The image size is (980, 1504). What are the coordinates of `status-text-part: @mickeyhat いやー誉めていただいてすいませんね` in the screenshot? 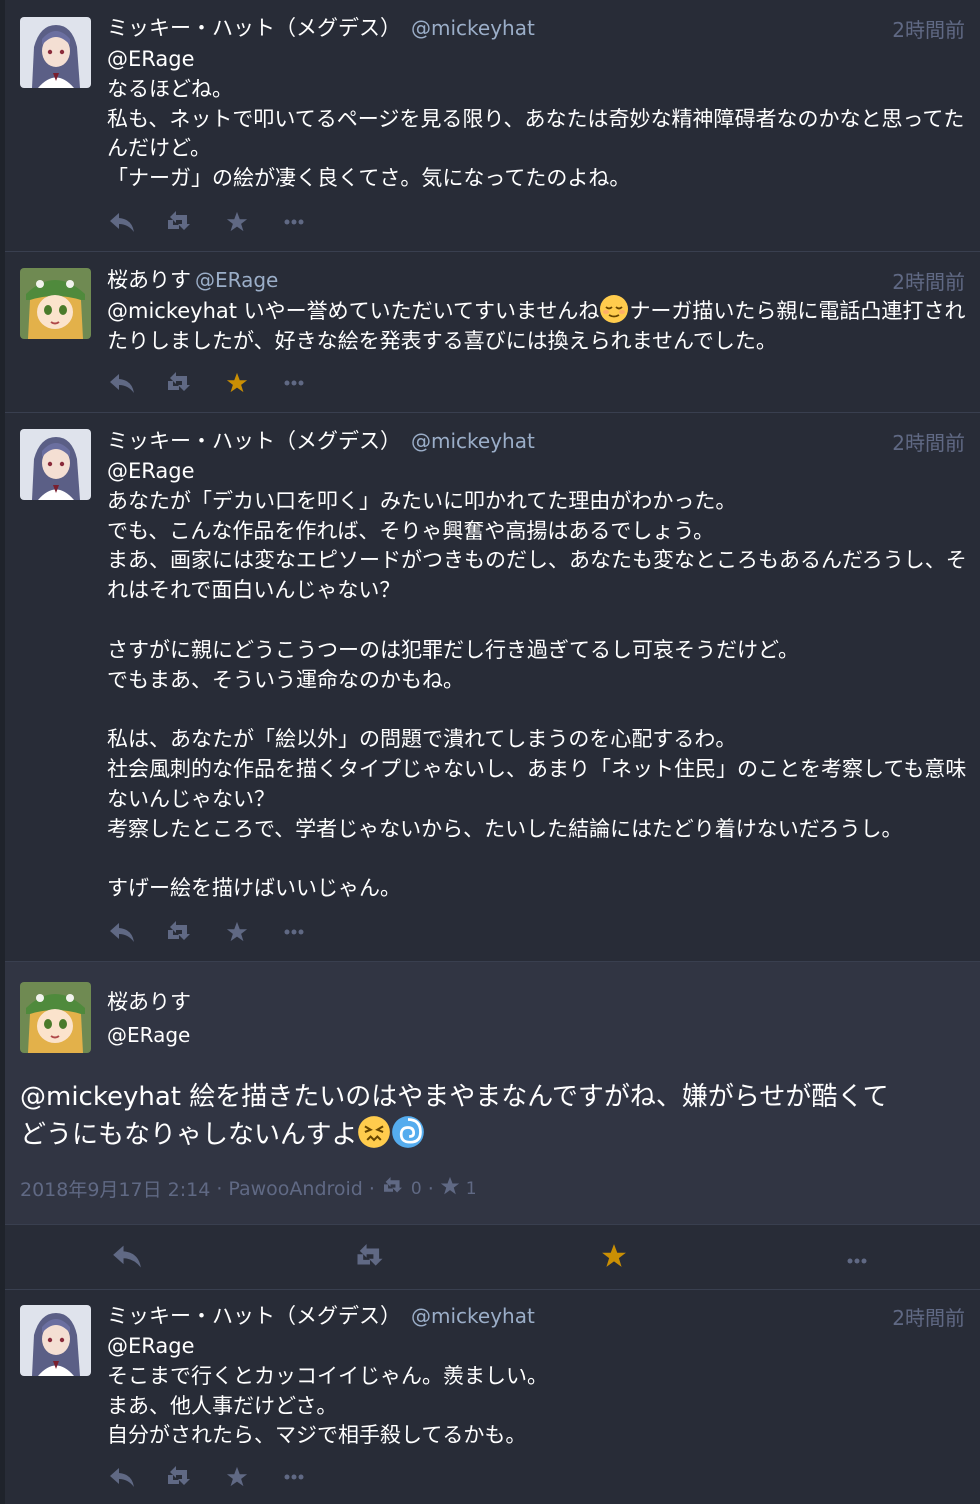 It's located at (353, 311).